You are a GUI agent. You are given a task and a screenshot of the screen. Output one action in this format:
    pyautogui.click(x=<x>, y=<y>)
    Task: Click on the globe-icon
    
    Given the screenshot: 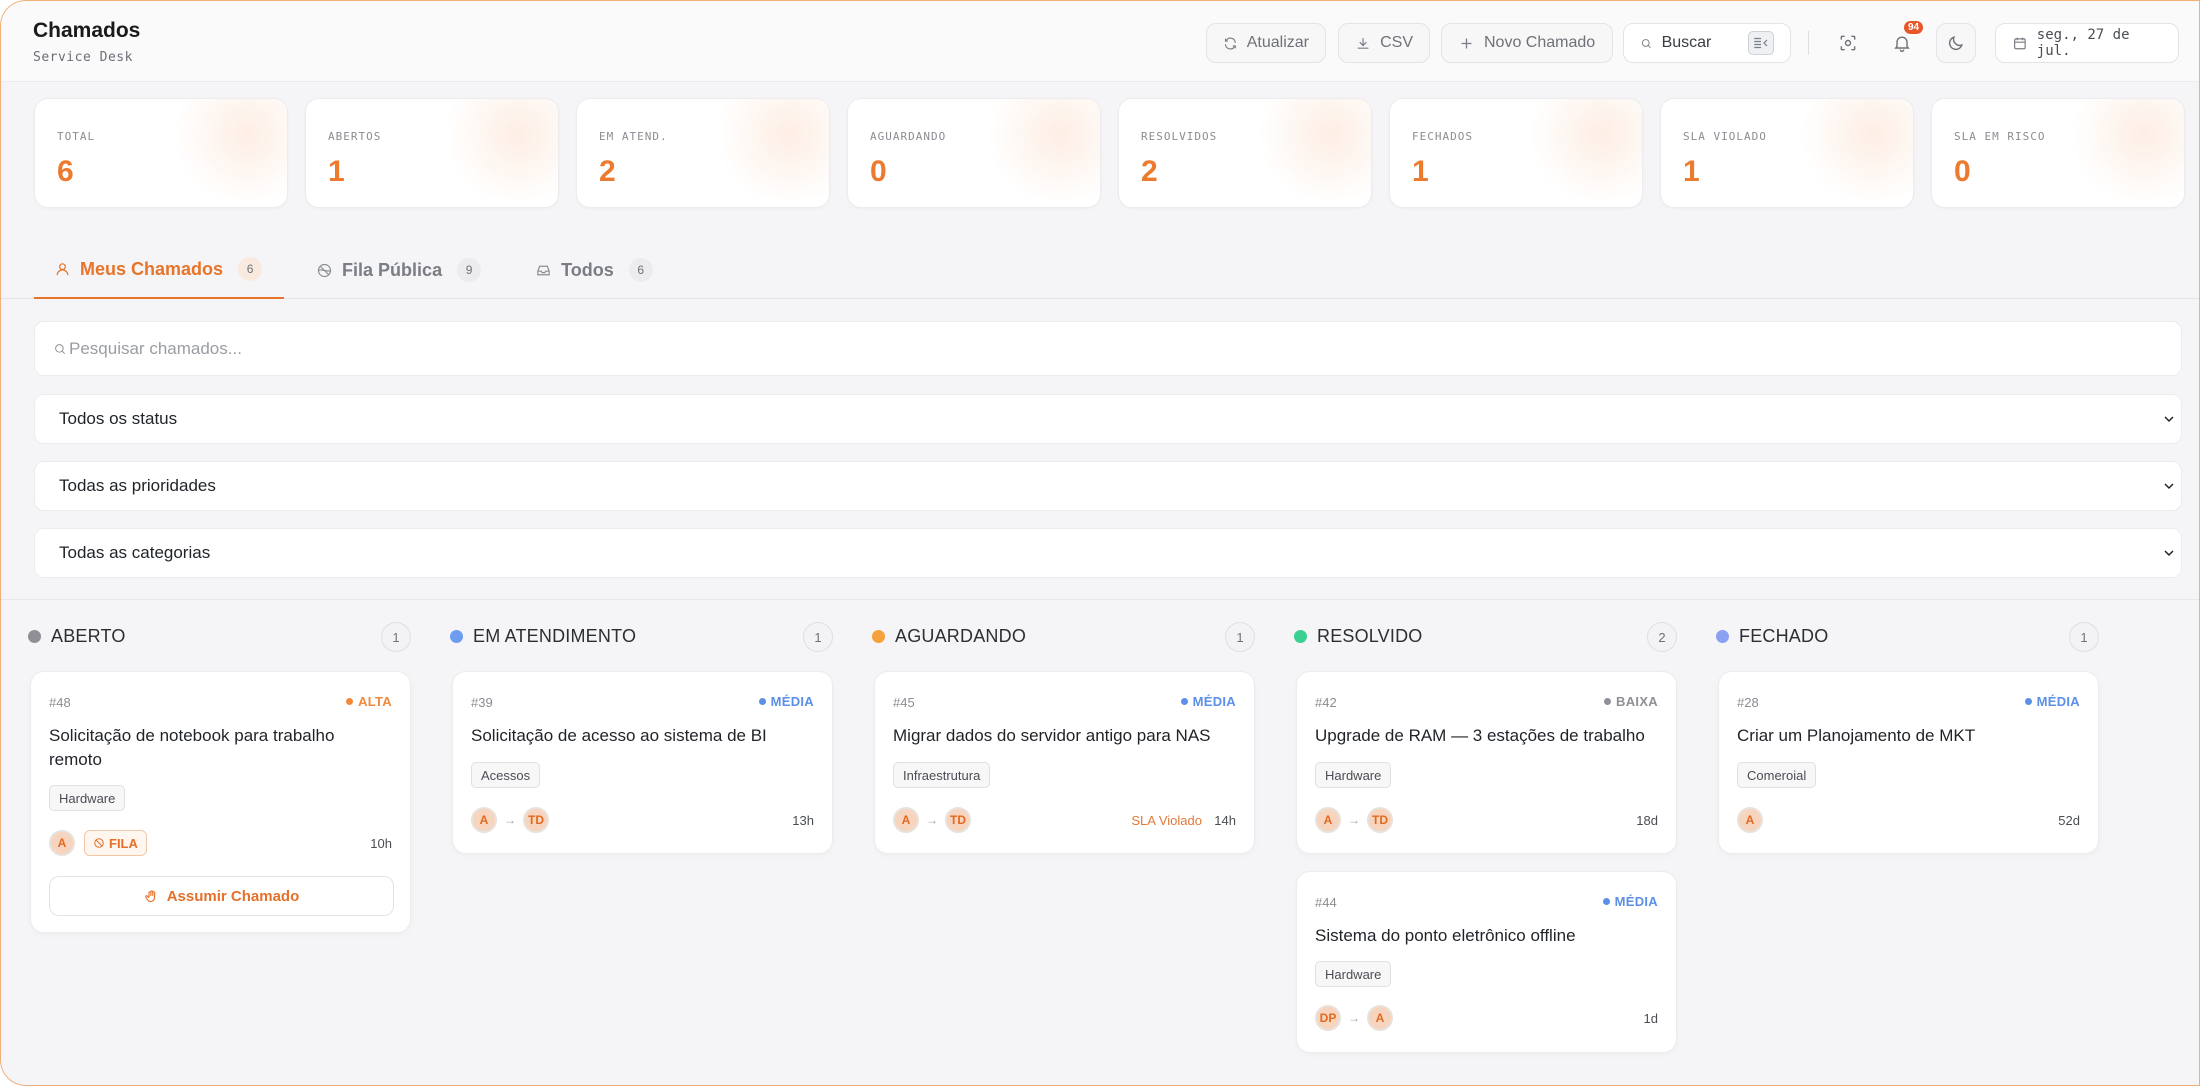 What is the action you would take?
    pyautogui.click(x=324, y=270)
    